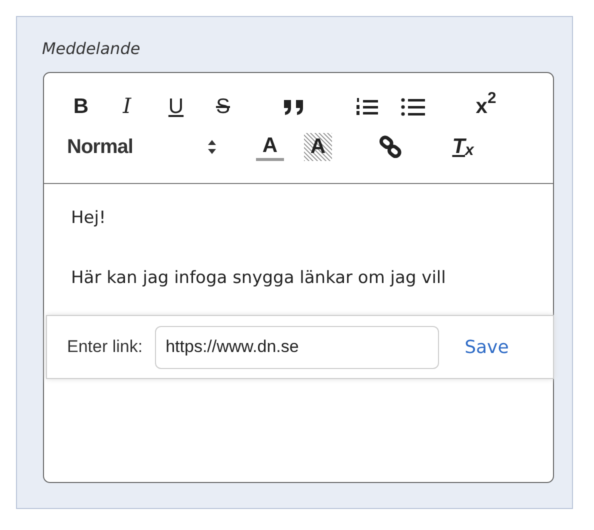  Describe the element at coordinates (212, 147) in the screenshot. I see `updown-caret-icon` at that location.